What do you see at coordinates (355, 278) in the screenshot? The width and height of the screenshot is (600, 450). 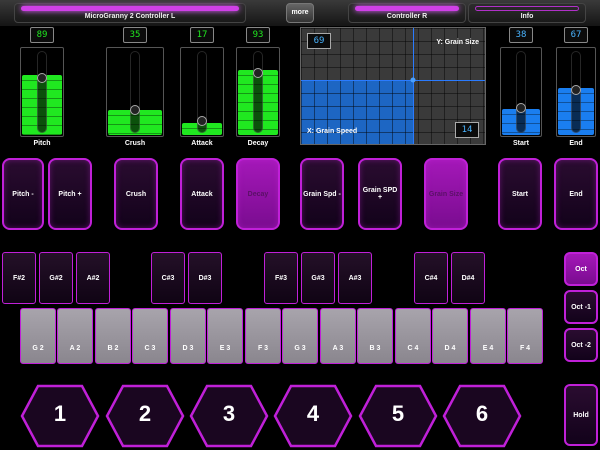 I see `key-a-sharp-3: A#3` at bounding box center [355, 278].